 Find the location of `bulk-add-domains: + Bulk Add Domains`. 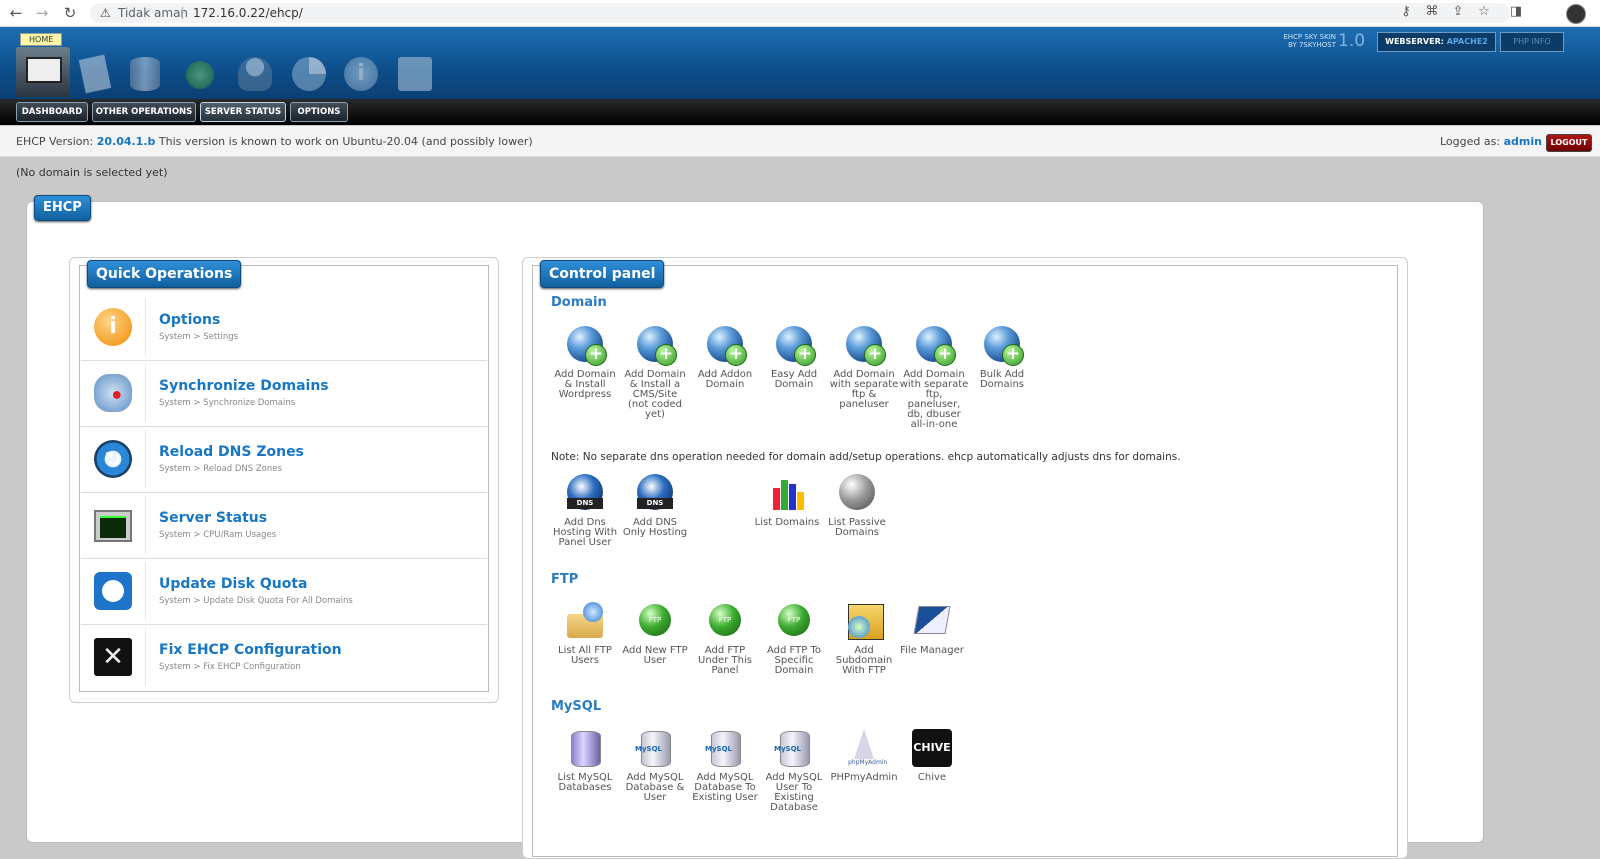

bulk-add-domains: + Bulk Add Domains is located at coordinates (1002, 358).